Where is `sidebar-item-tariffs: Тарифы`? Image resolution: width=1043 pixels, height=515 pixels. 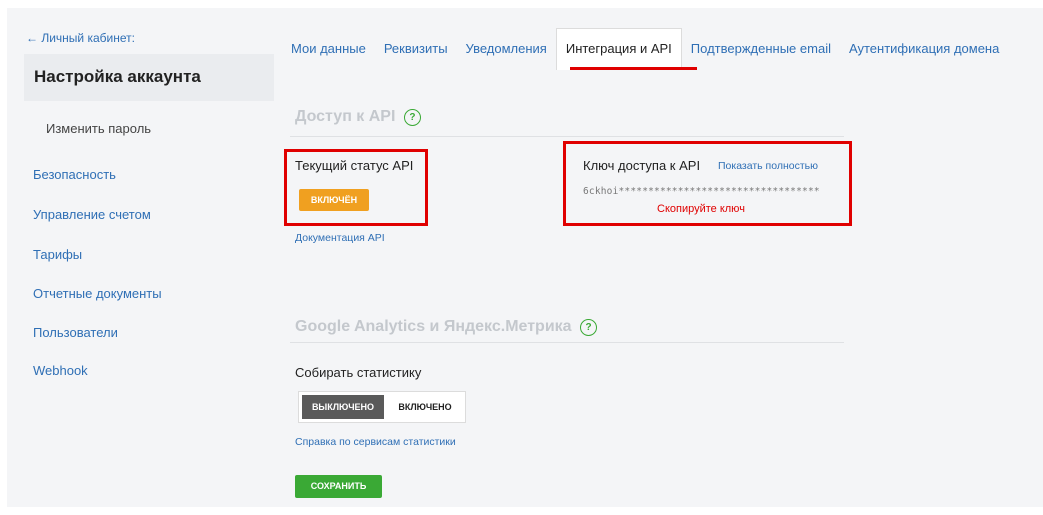 sidebar-item-tariffs: Тарифы is located at coordinates (57, 254).